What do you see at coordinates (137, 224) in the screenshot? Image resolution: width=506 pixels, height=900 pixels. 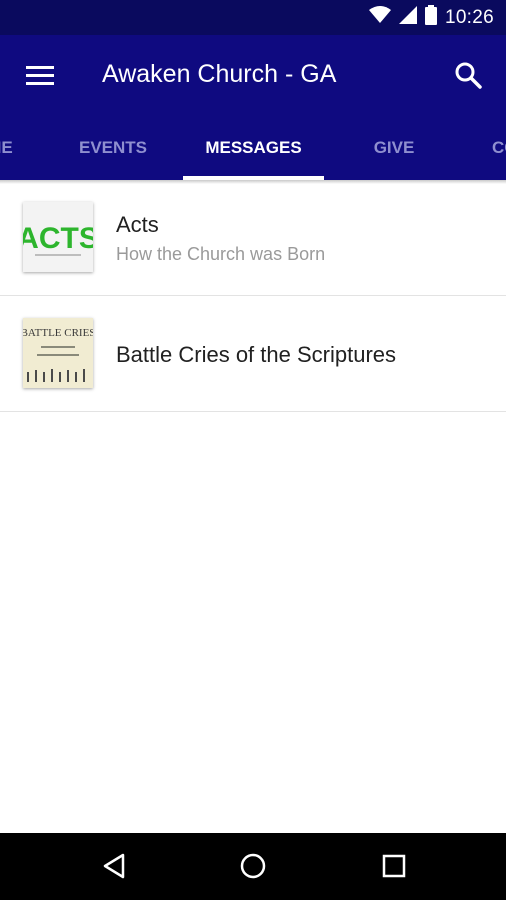 I see `message-title: Acts` at bounding box center [137, 224].